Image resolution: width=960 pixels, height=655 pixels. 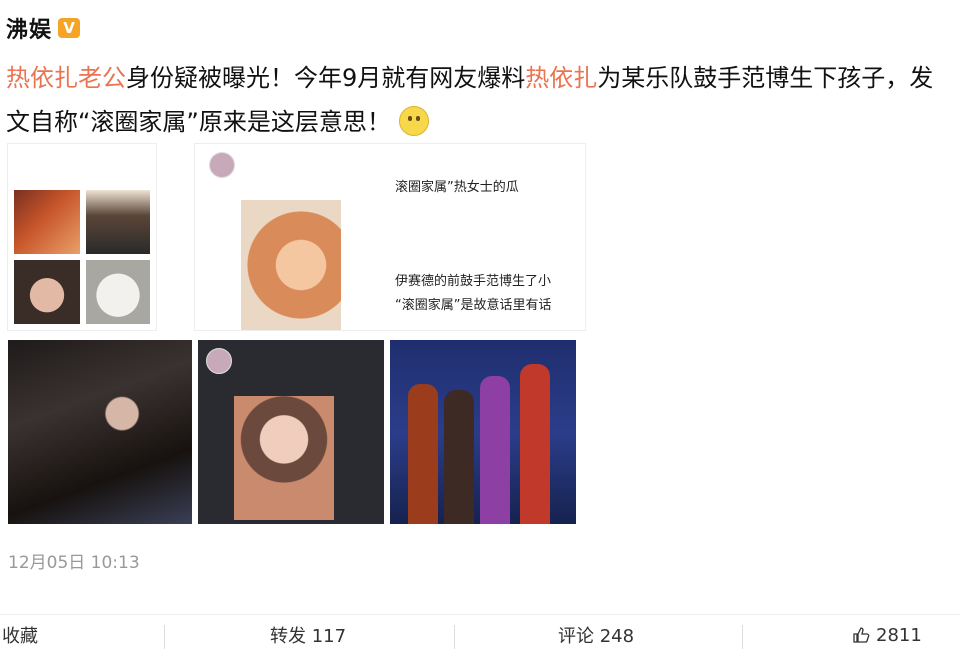 I want to click on thumbs-up-icon, so click(x=861, y=635).